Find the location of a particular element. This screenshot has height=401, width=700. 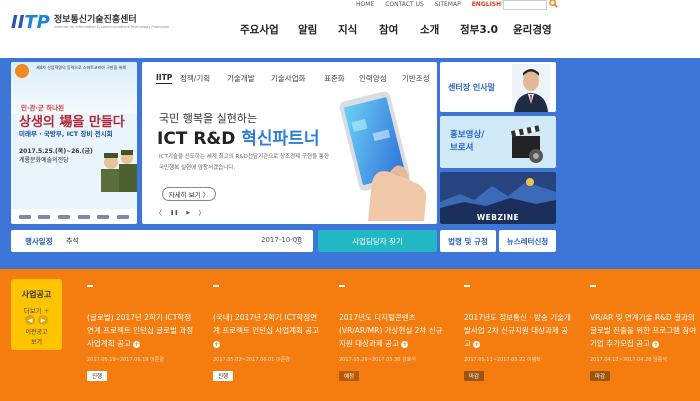

tab-iitp: IITP is located at coordinates (164, 78).